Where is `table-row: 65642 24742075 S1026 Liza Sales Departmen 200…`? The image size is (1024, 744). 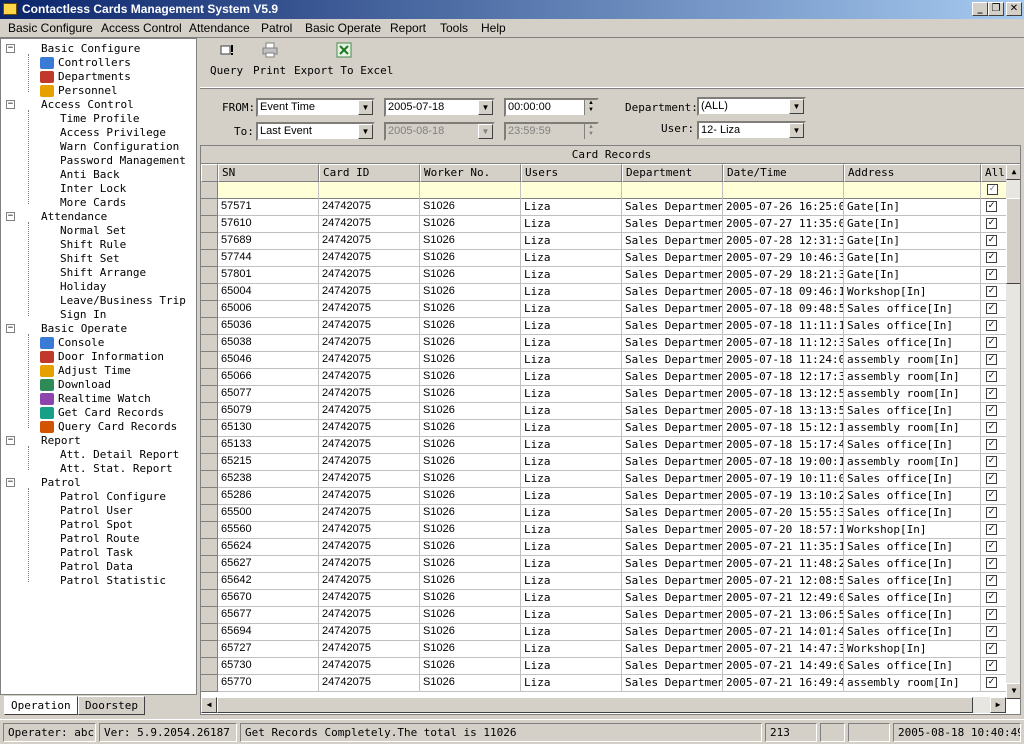 table-row: 65642 24742075 S1026 Liza Sales Departmen 200… is located at coordinates (603, 581).